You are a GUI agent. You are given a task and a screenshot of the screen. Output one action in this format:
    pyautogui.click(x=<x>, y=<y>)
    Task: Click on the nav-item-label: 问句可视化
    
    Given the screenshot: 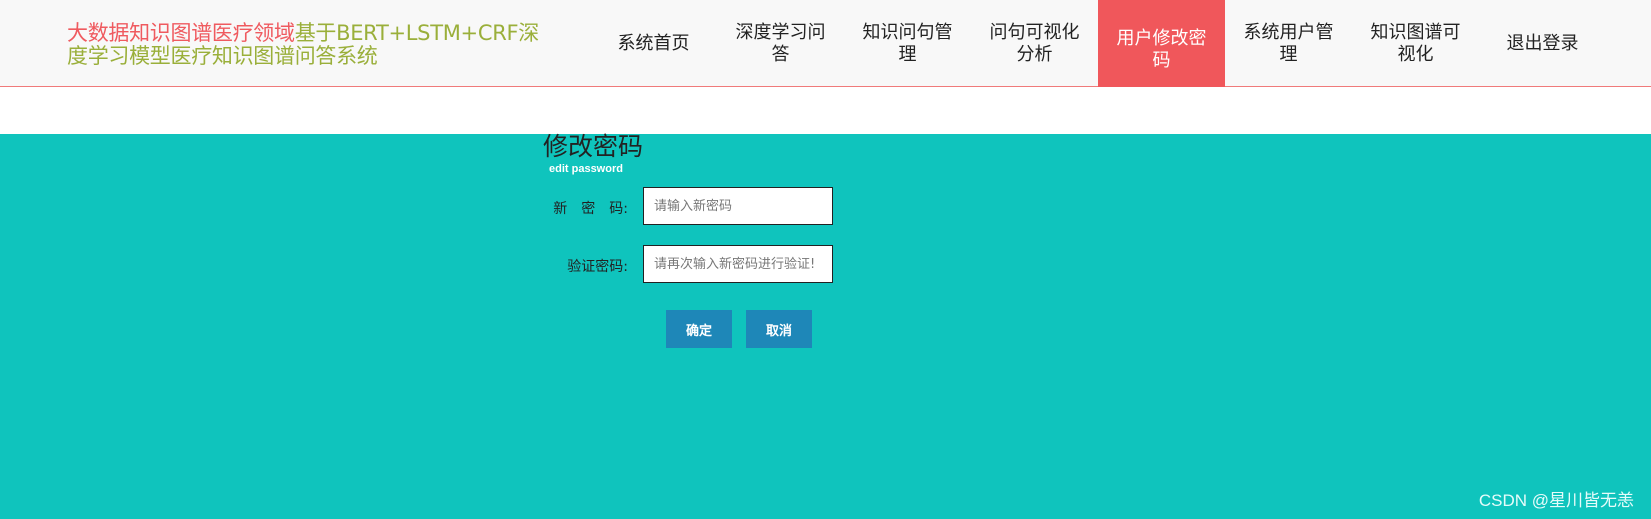 What is the action you would take?
    pyautogui.click(x=1034, y=32)
    